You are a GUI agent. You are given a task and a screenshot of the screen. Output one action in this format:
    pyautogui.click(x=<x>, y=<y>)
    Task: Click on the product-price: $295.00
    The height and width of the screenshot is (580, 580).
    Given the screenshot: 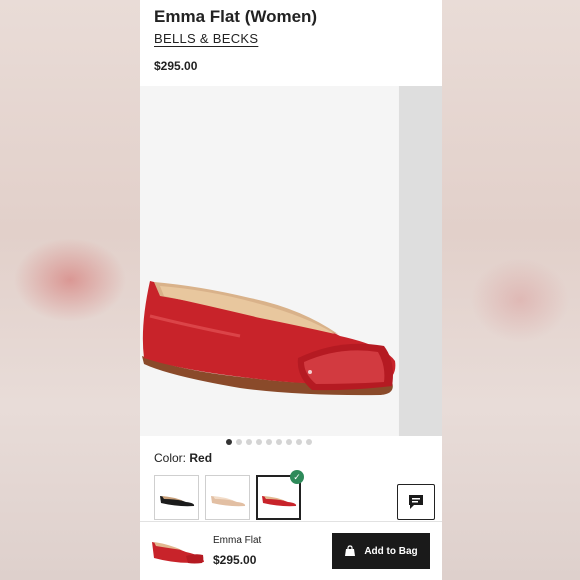 What is the action you would take?
    pyautogui.click(x=176, y=66)
    